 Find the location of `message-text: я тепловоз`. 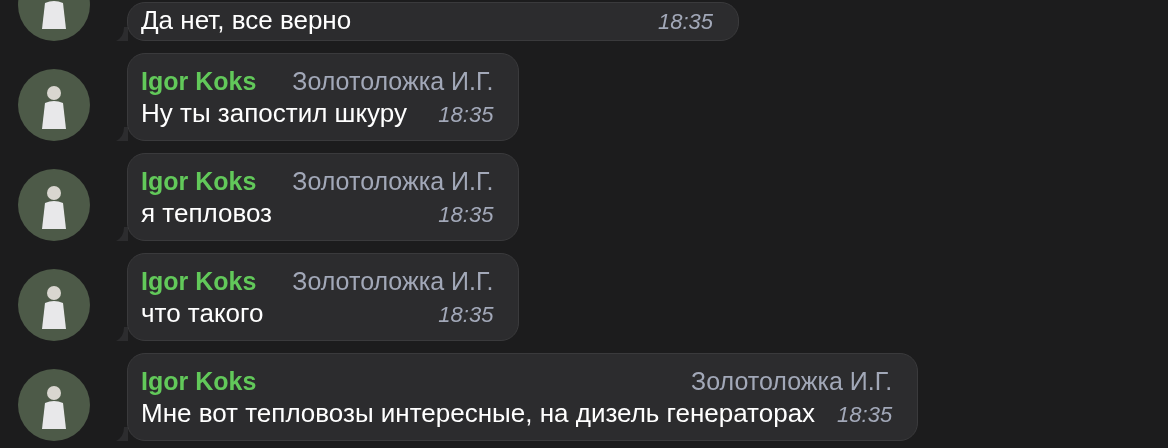

message-text: я тепловоз is located at coordinates (206, 213).